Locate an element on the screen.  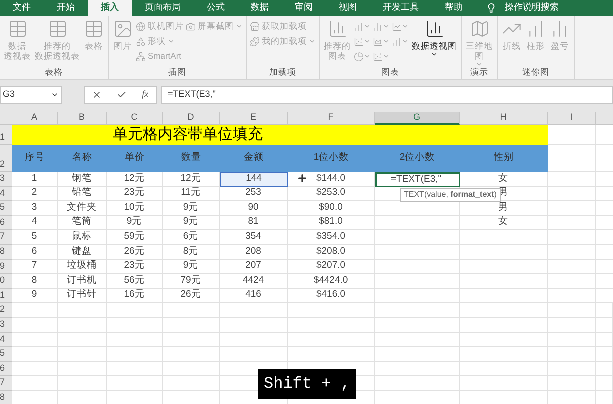
header-cell: 1位小数 is located at coordinates (331, 158).